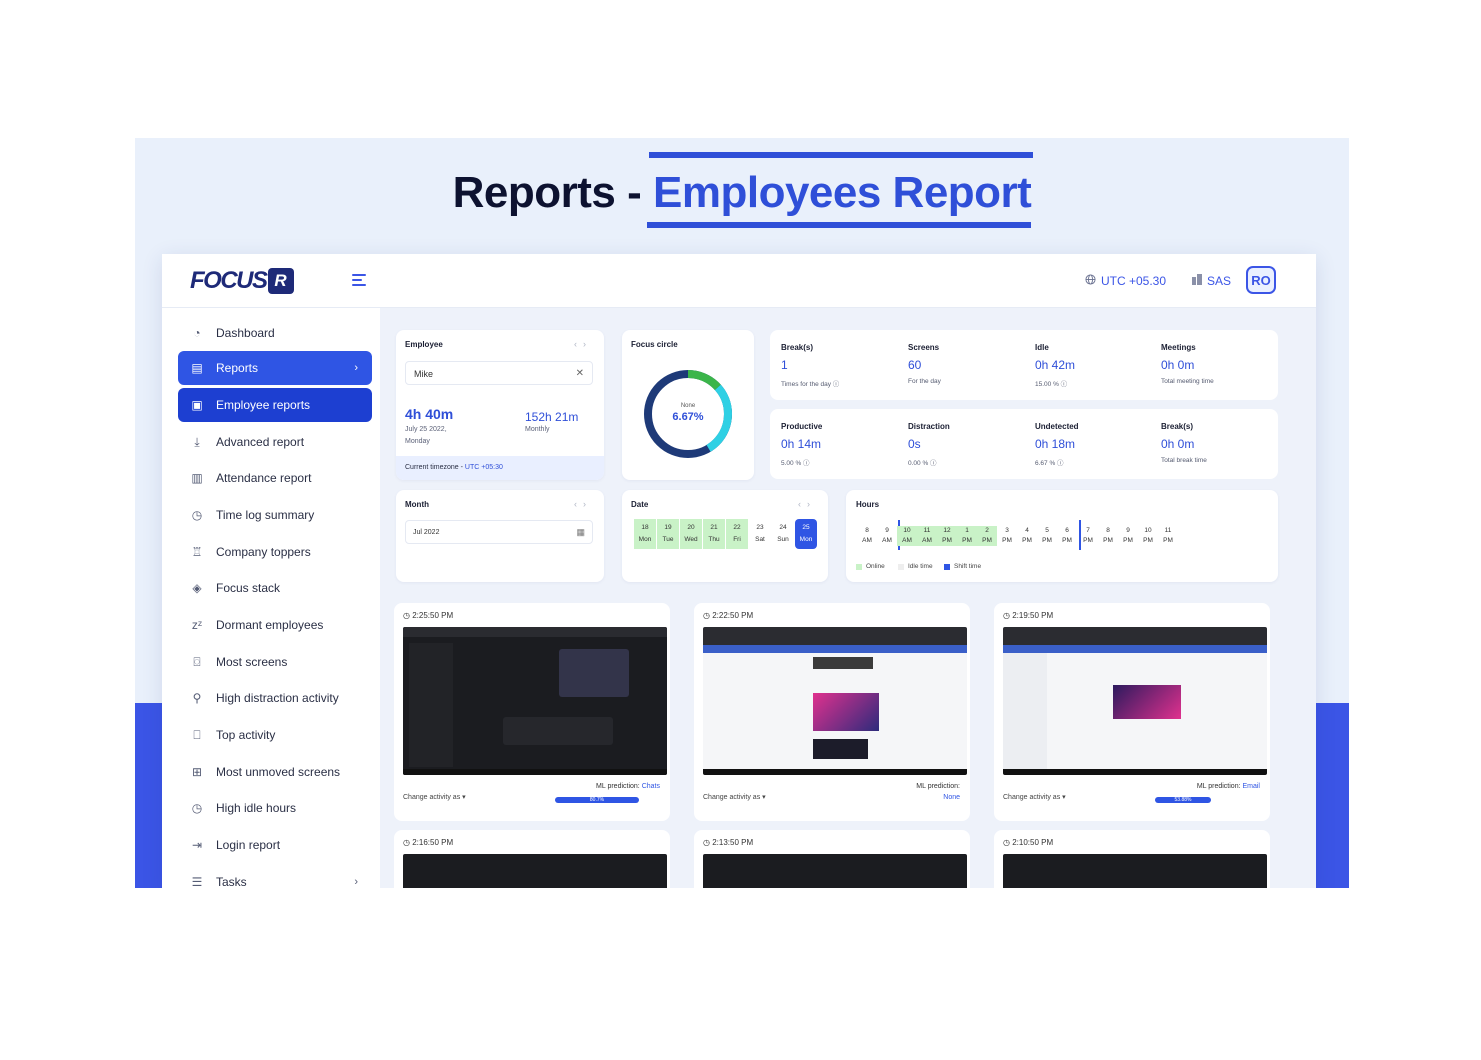 The height and width of the screenshot is (1060, 1481). What do you see at coordinates (1067, 535) in the screenshot?
I see `hour-tick: 6 PM` at bounding box center [1067, 535].